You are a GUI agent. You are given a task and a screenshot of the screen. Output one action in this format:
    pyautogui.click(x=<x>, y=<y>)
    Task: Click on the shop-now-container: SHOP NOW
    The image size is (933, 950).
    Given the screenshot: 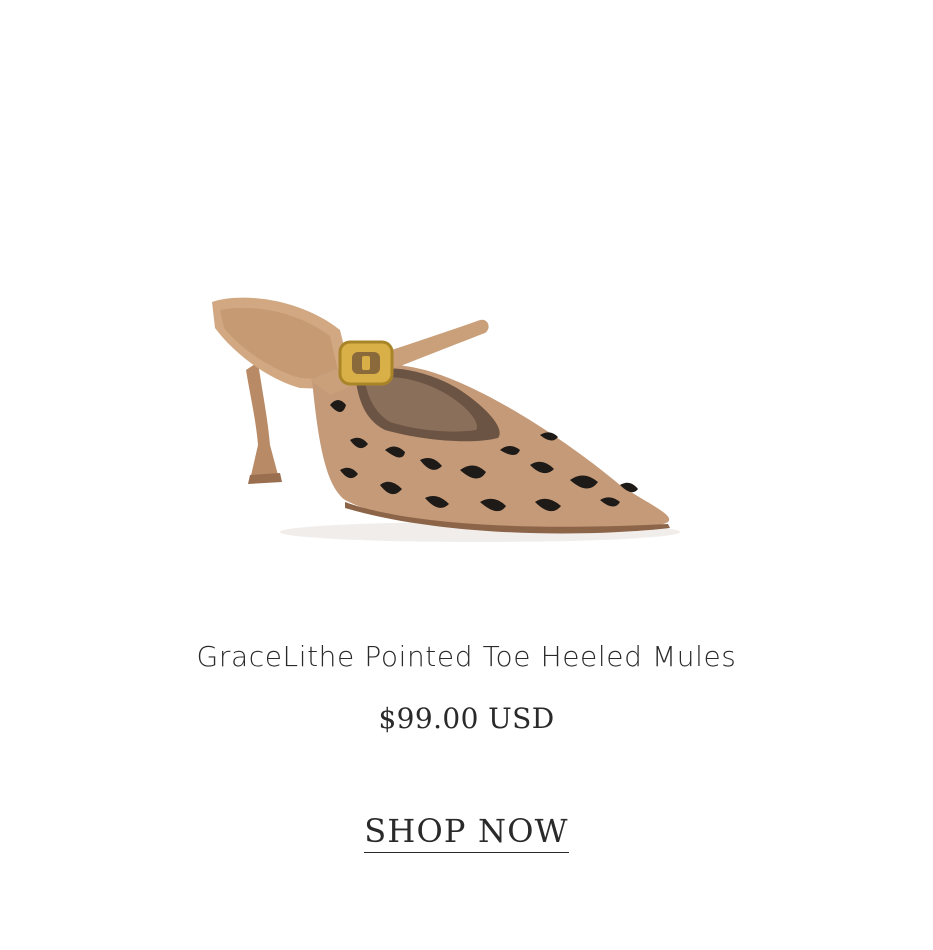 What is the action you would take?
    pyautogui.click(x=466, y=832)
    